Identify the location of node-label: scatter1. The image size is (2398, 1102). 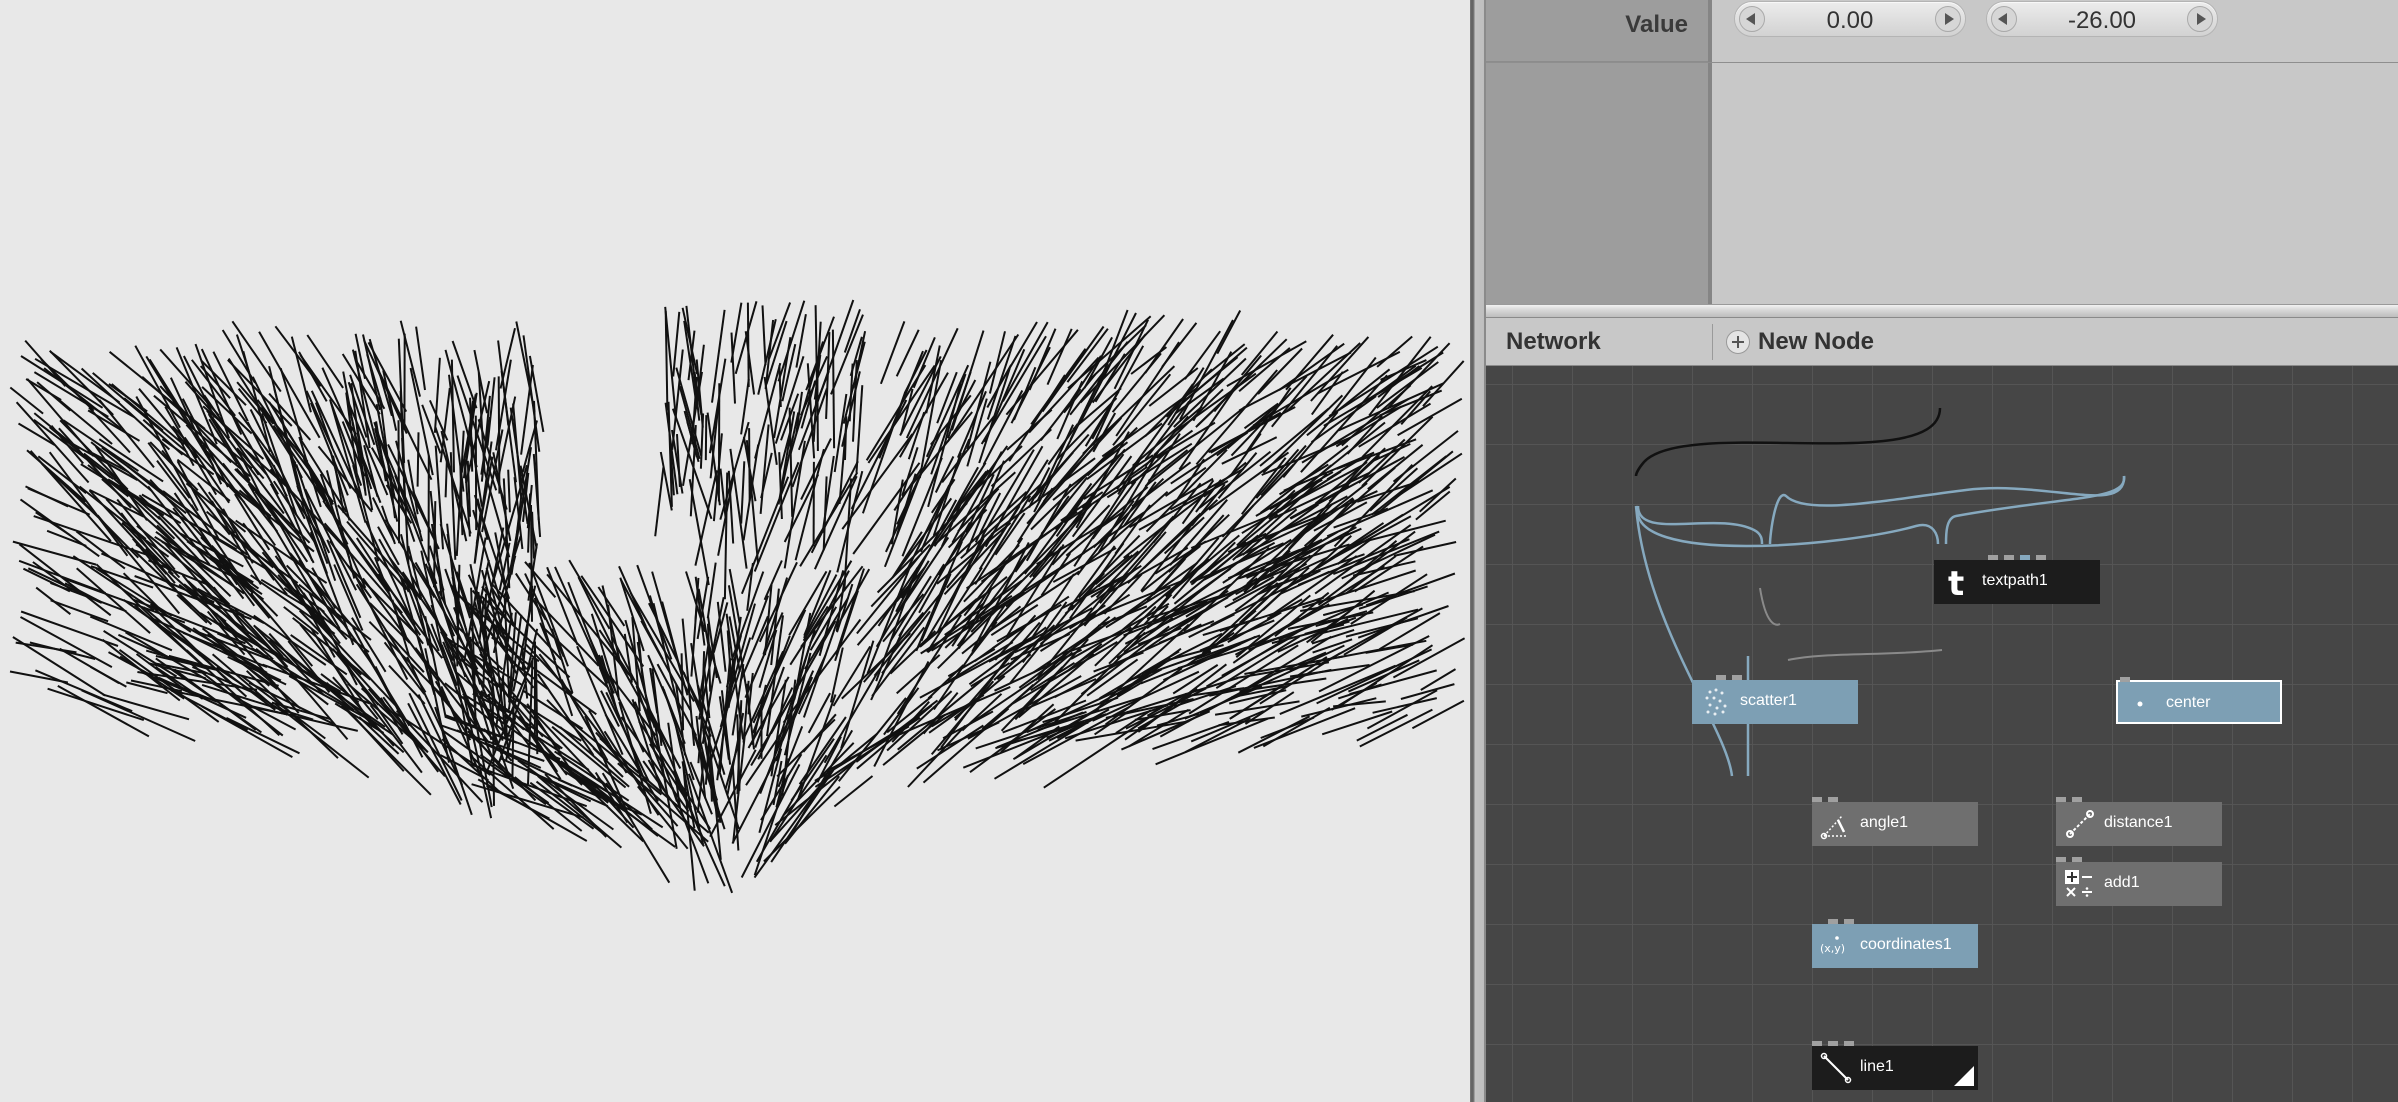
(1768, 700).